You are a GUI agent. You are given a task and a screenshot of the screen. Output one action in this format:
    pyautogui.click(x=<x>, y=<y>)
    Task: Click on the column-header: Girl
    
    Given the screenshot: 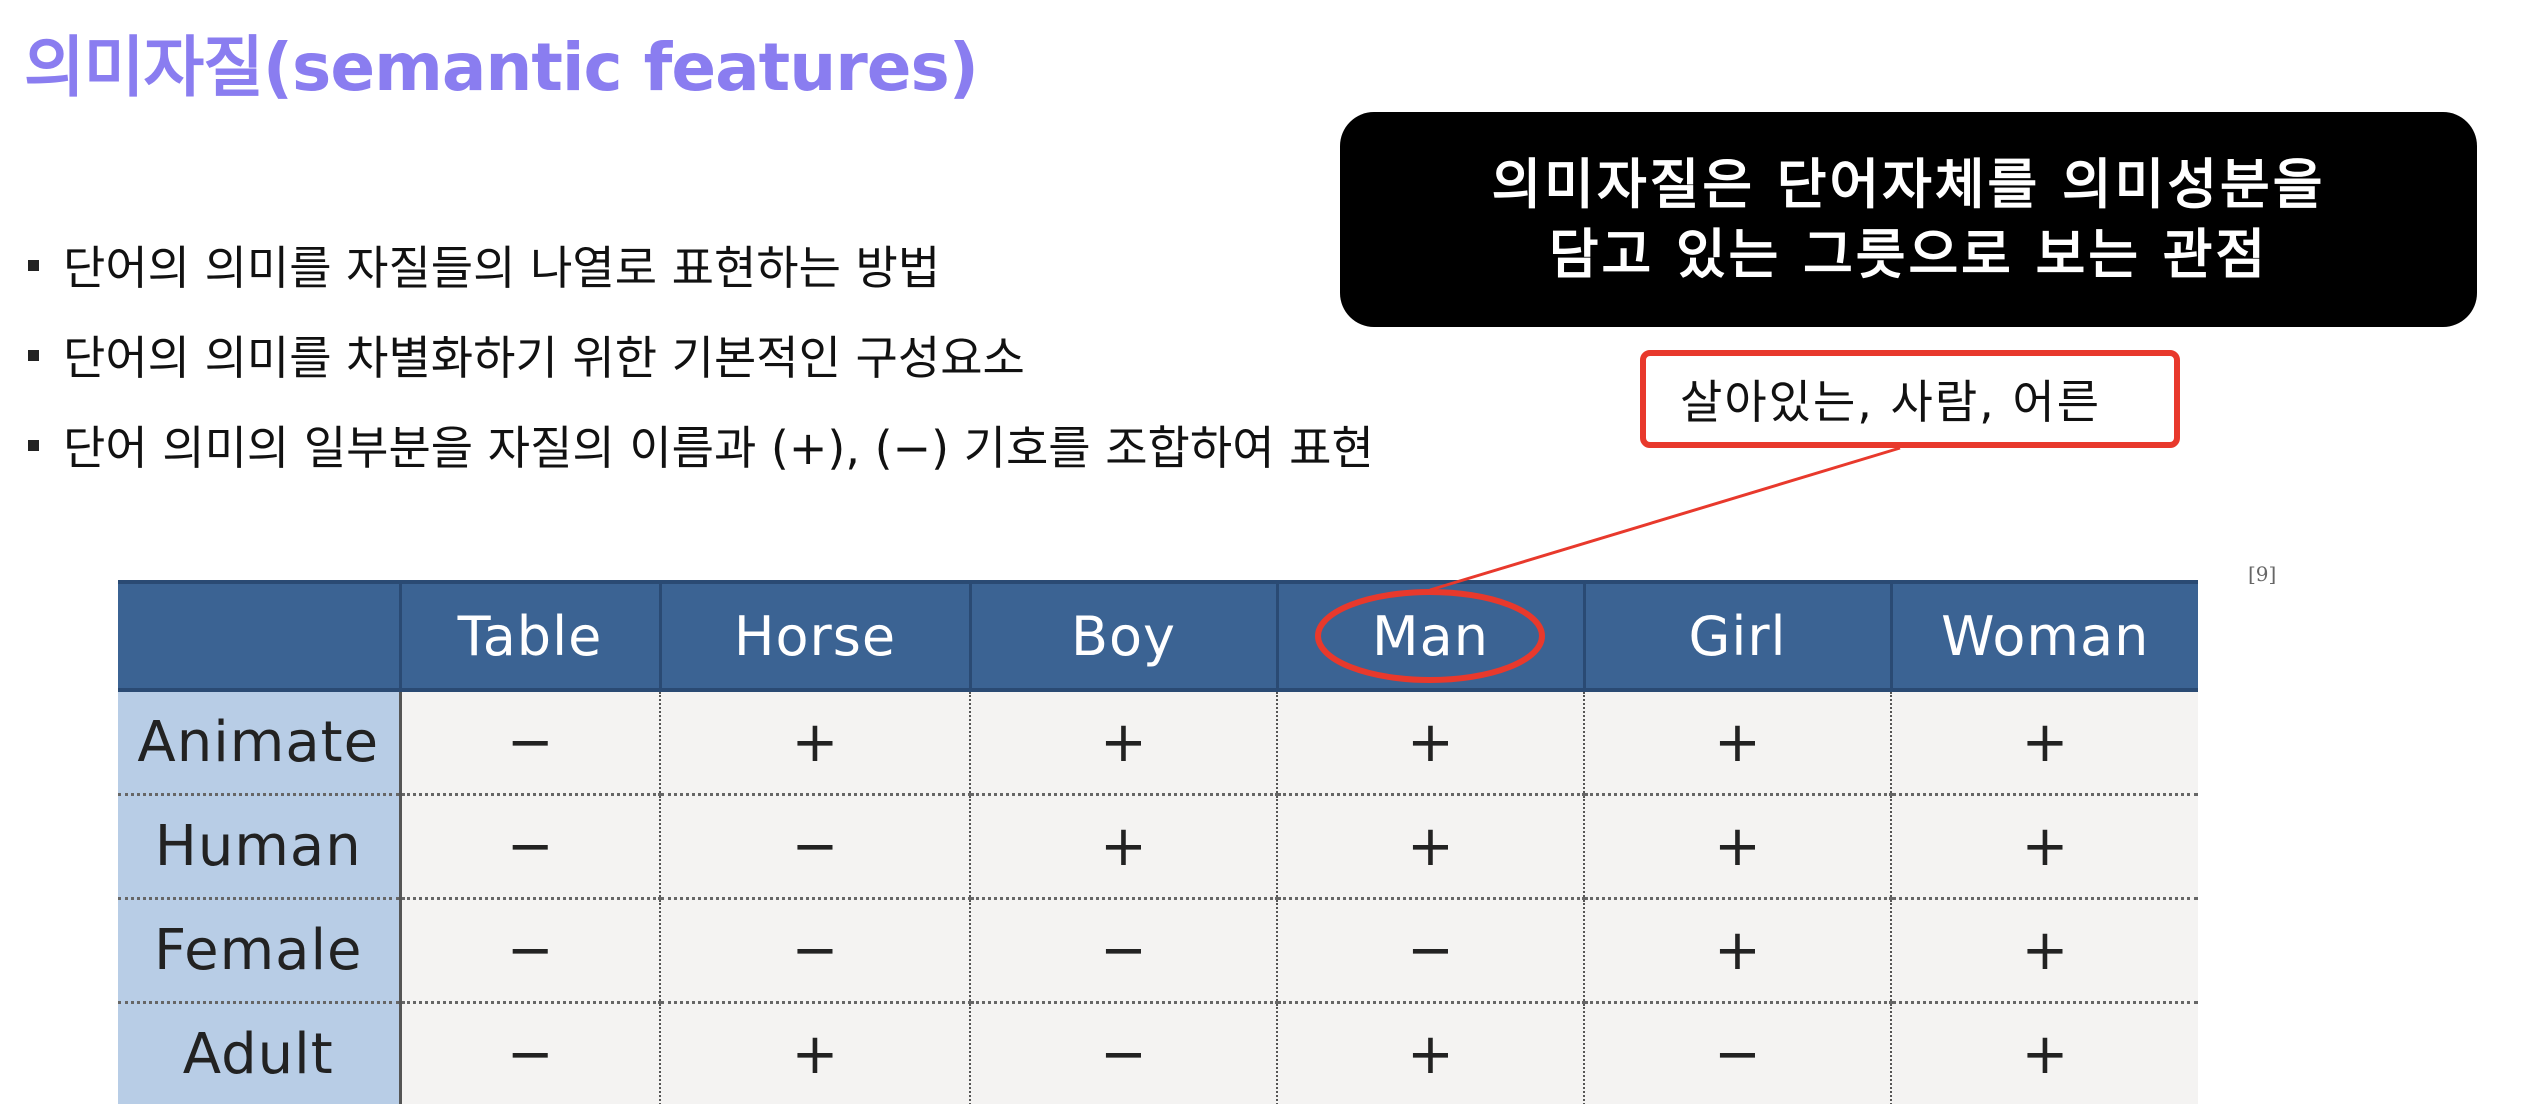 What is the action you would take?
    pyautogui.click(x=1736, y=636)
    